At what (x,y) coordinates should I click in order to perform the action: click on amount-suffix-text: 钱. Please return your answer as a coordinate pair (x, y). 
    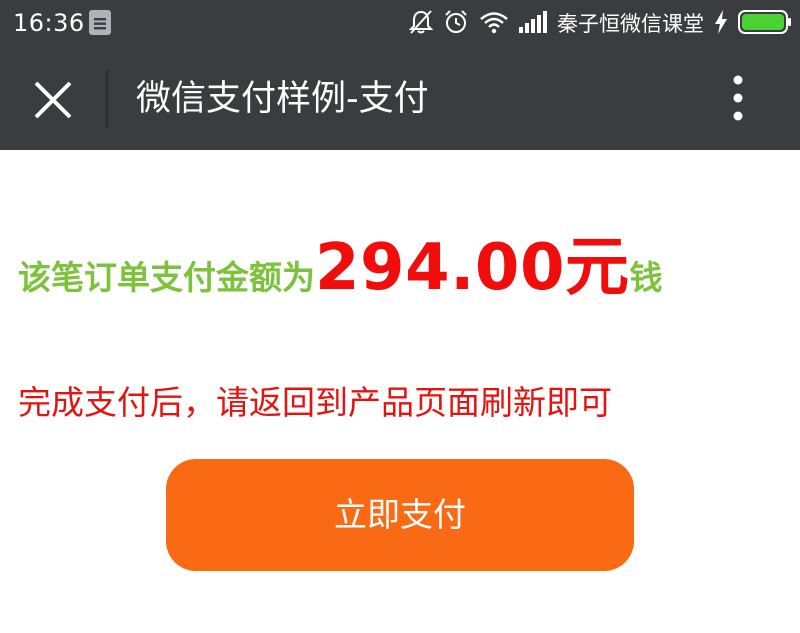
    Looking at the image, I should click on (646, 277).